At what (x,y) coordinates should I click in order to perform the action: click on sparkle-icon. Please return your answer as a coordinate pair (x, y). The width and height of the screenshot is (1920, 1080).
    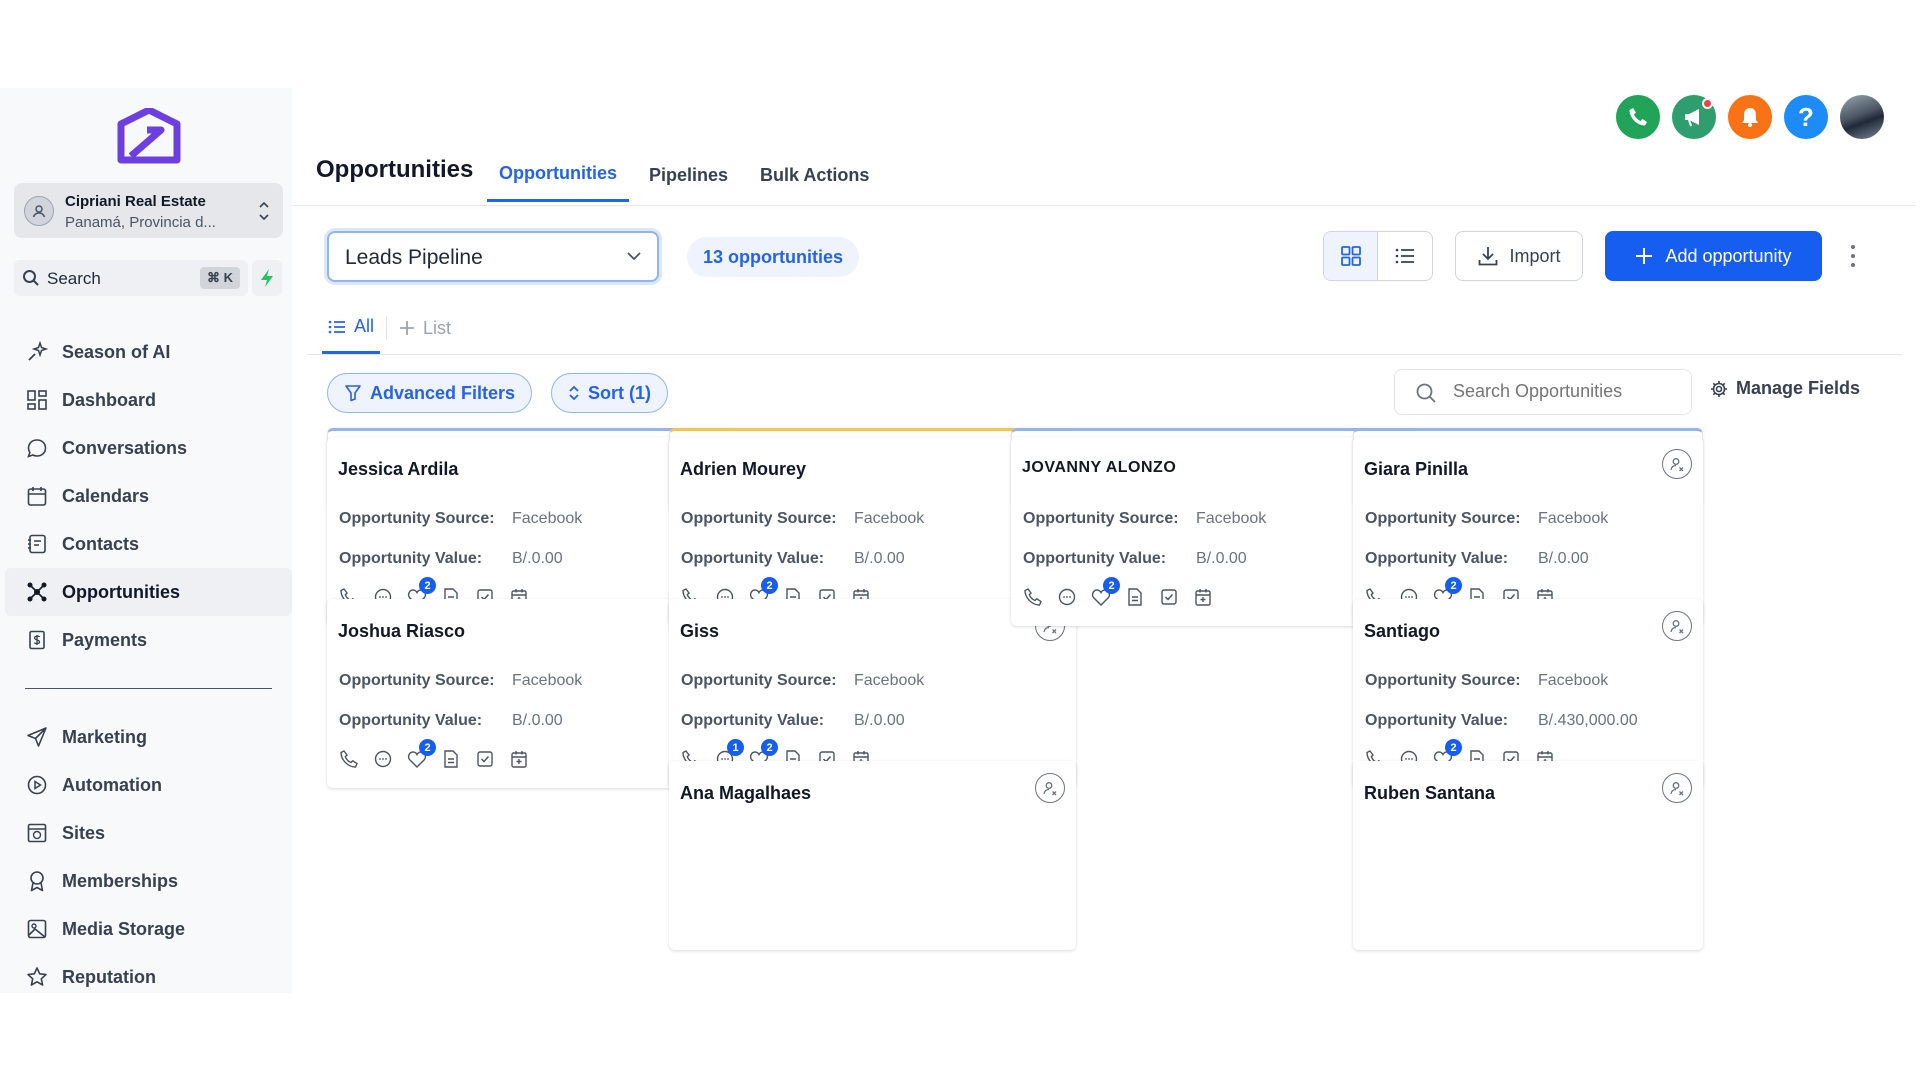
    Looking at the image, I should click on (37, 352).